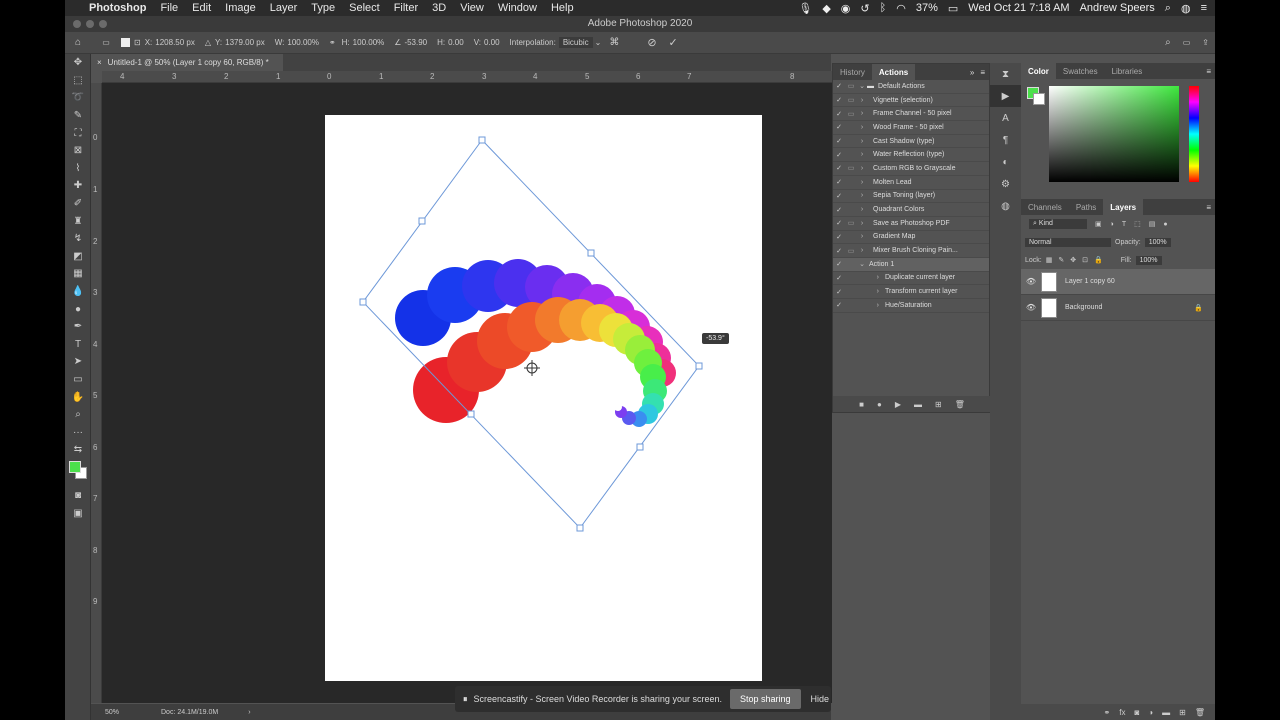  I want to click on lock-transparent-icon: ▦, so click(1049, 260).